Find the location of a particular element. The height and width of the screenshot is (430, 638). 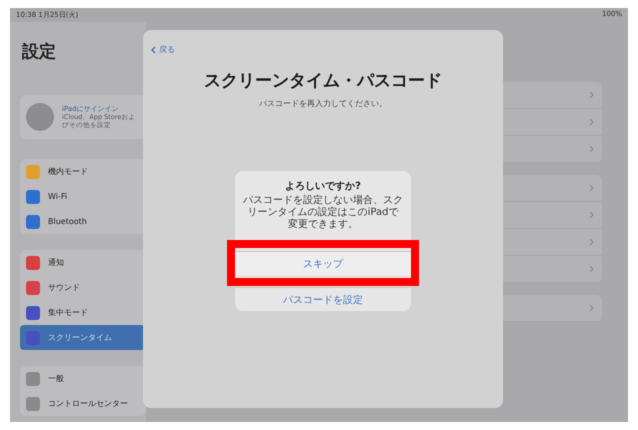

sidebar-item: コントロールセンター is located at coordinates (83, 403).